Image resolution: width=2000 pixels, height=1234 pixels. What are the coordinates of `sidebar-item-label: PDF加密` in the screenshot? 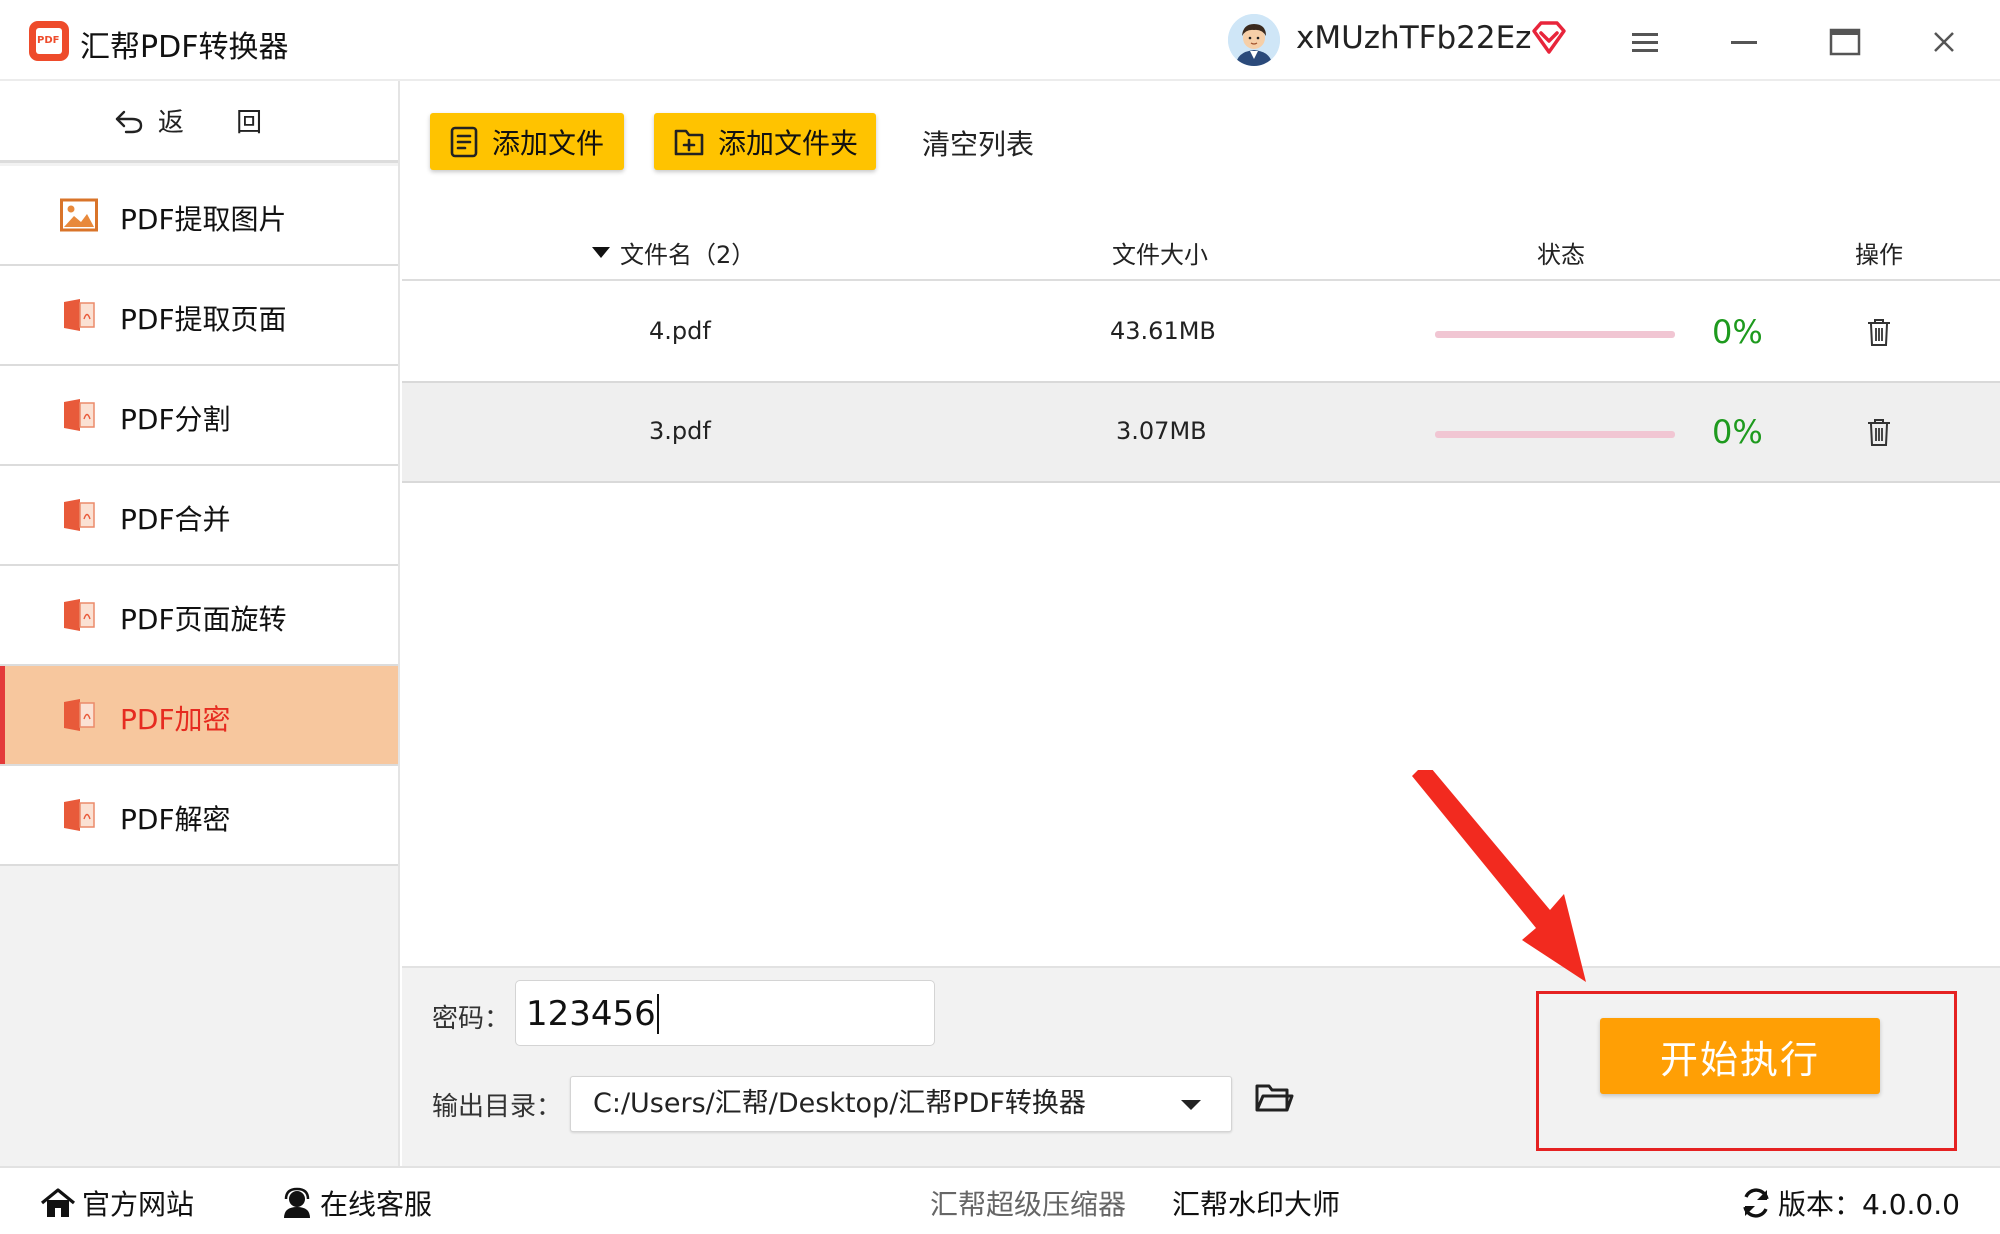 It's located at (175, 719).